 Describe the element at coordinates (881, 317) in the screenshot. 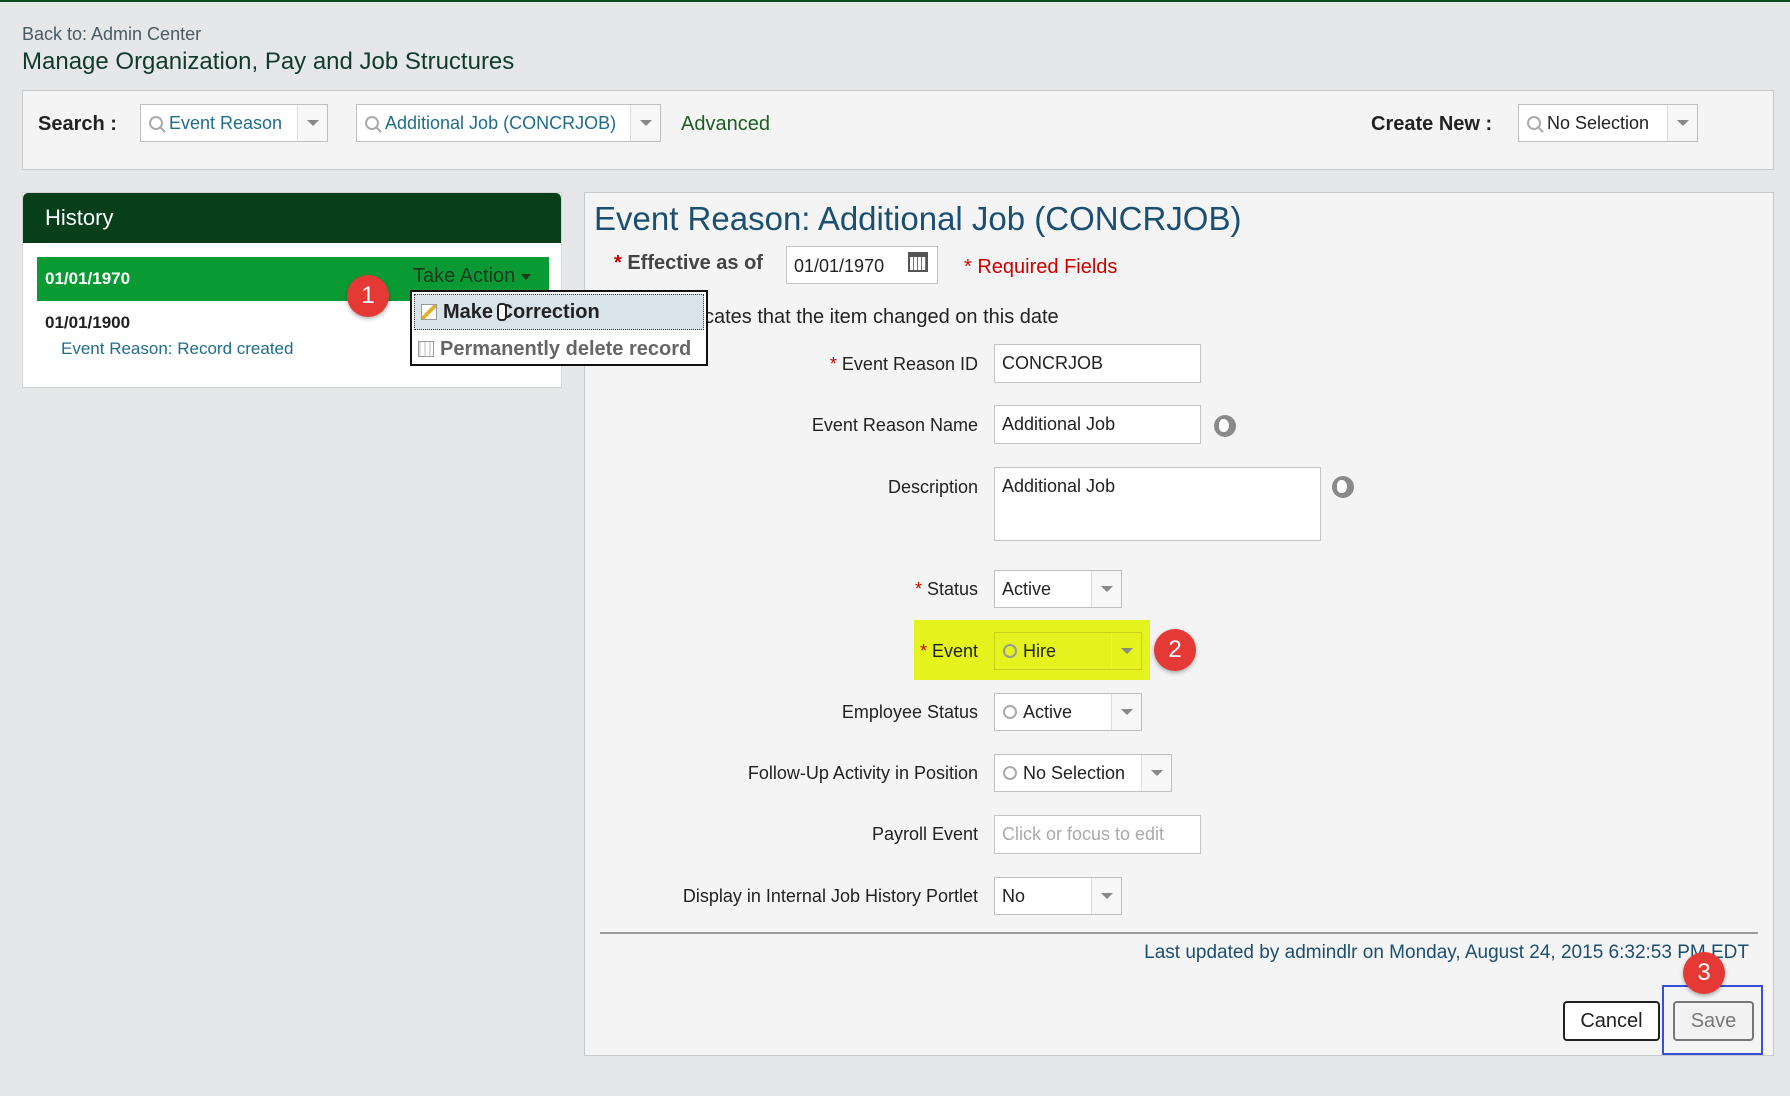

I see `change-note: cates that the item changed on this date` at that location.